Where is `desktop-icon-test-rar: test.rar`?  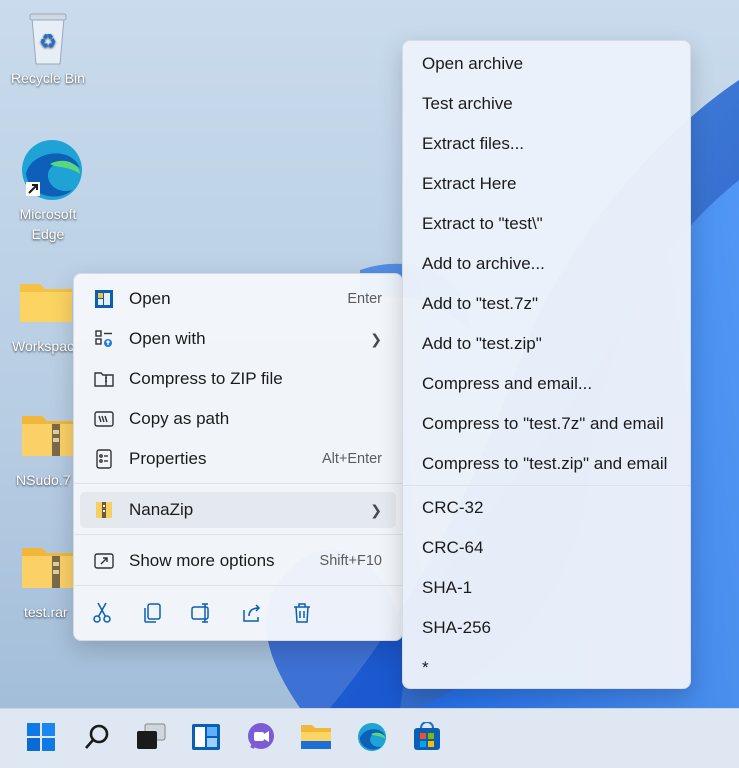
desktop-icon-test-rar: test.rar is located at coordinates (40, 582).